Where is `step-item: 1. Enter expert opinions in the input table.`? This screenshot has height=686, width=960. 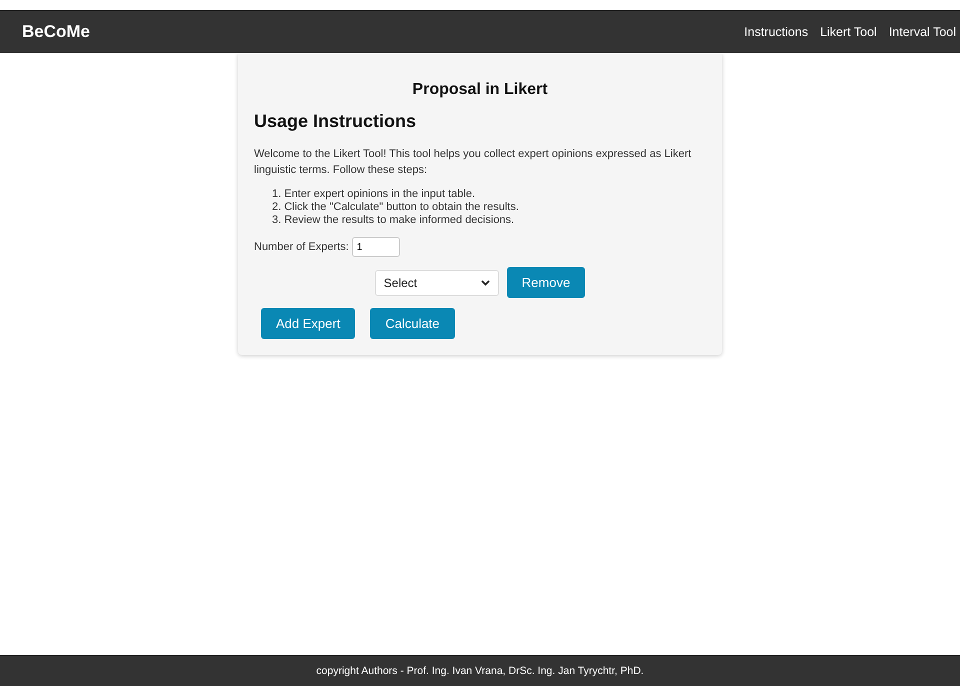
step-item: 1. Enter expert opinions in the input table. is located at coordinates (374, 194).